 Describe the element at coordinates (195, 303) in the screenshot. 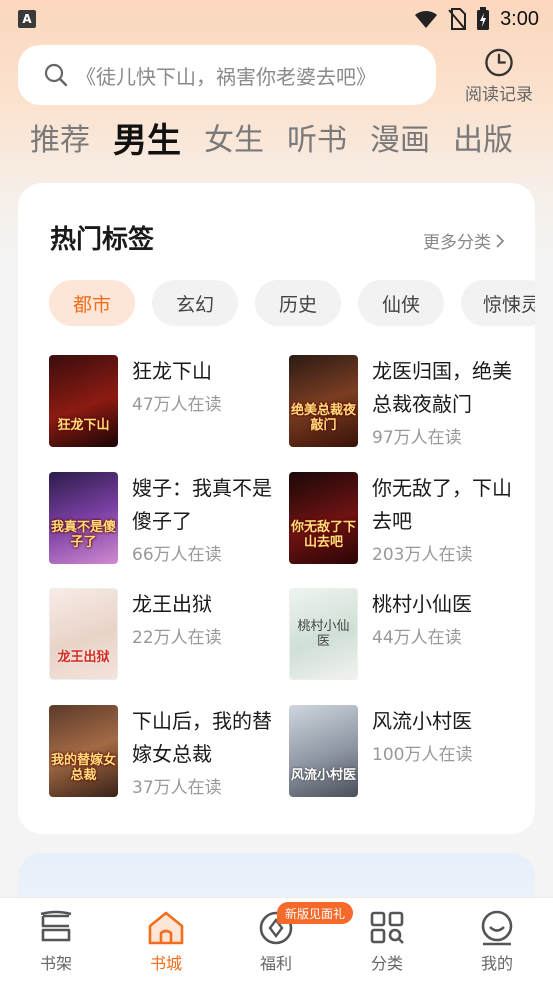

I see `chip-fantasy: 玄幻` at that location.